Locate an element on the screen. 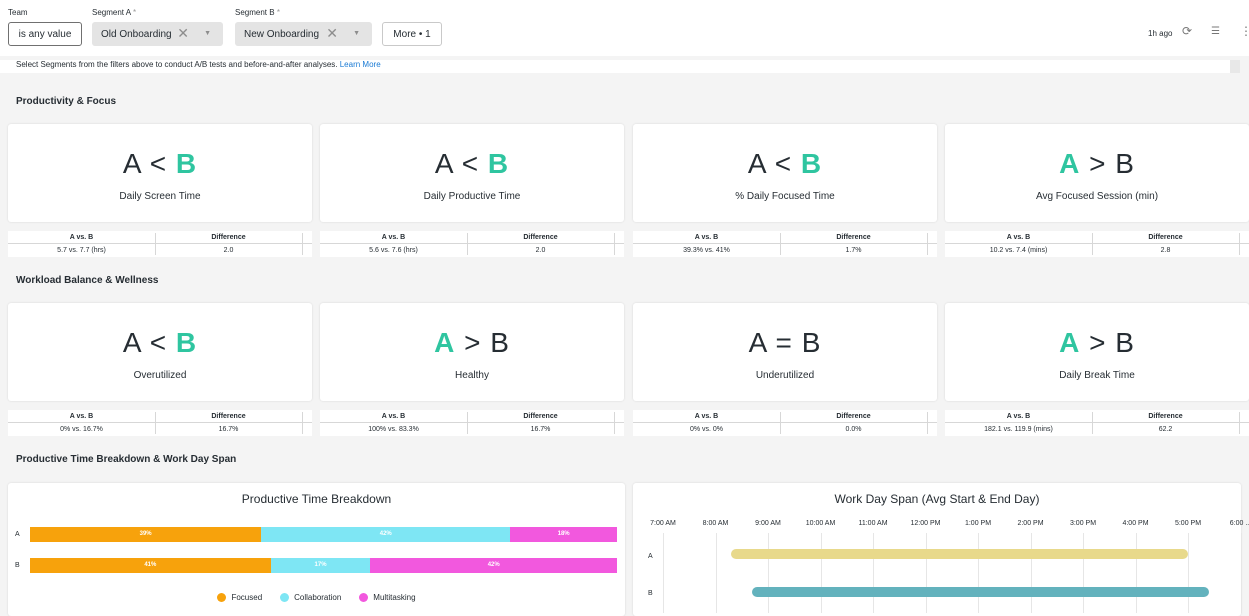 The height and width of the screenshot is (616, 1249). segment-a-select: Old Onboarding ✕ ▼ is located at coordinates (157, 34).